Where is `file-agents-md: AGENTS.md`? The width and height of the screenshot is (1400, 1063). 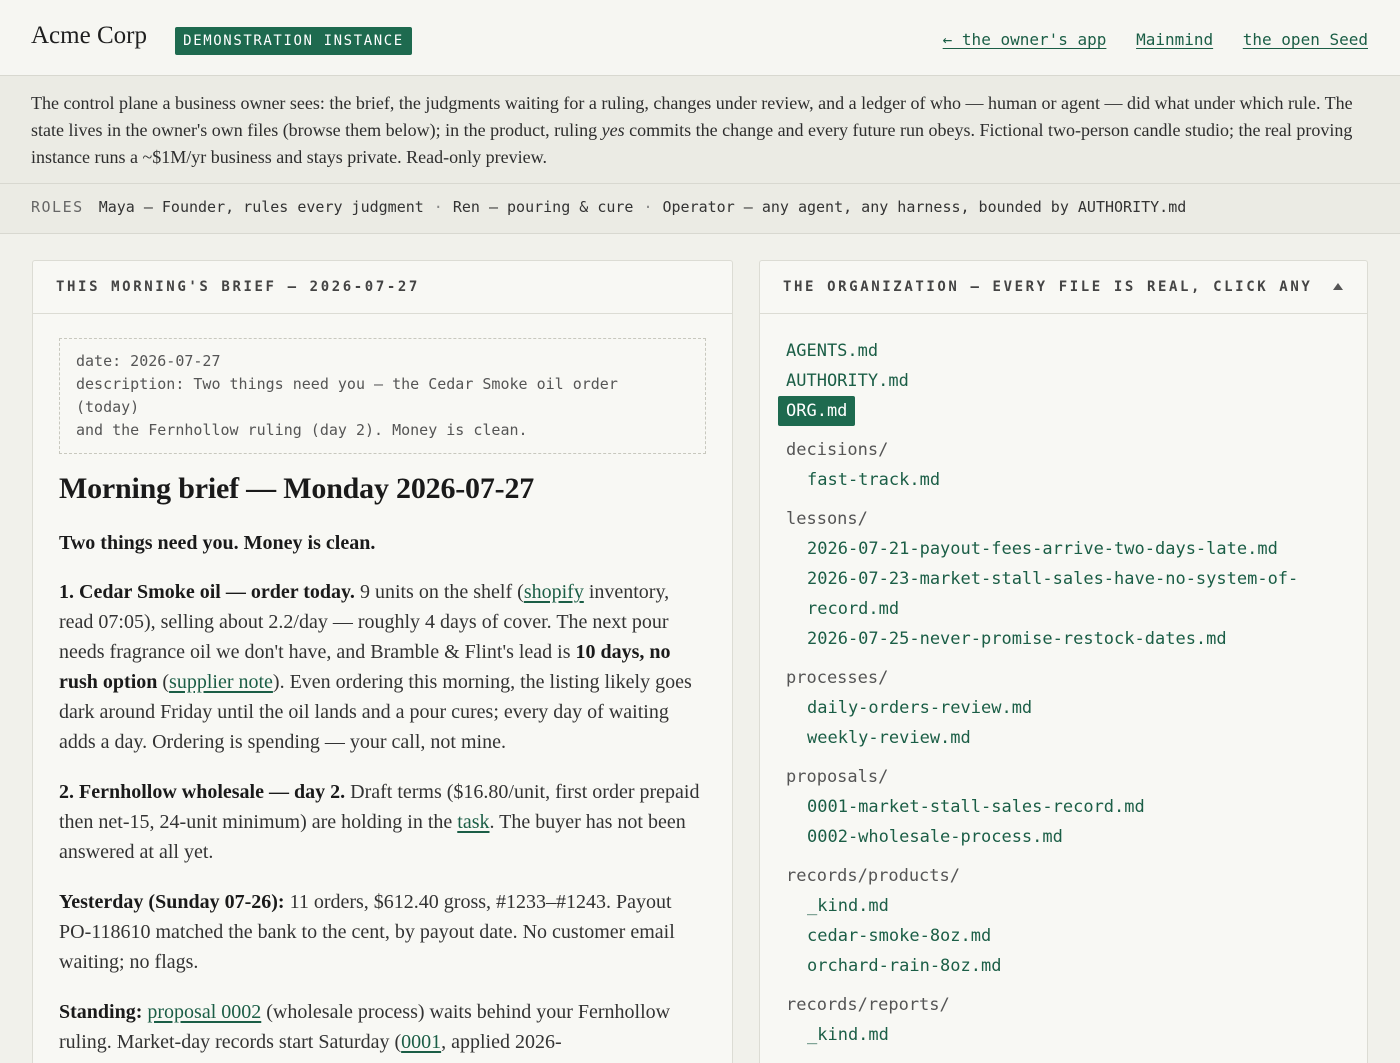
file-agents-md: AGENTS.md is located at coordinates (1063, 351).